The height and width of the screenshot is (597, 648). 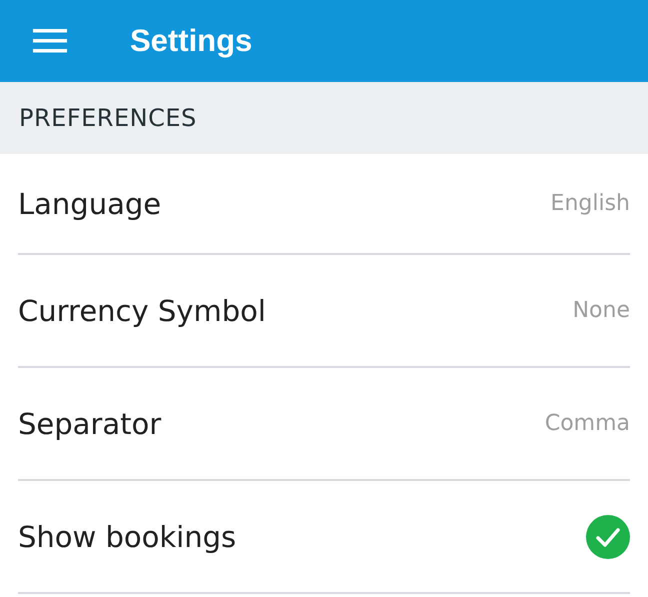 I want to click on setting-value: None, so click(x=601, y=310).